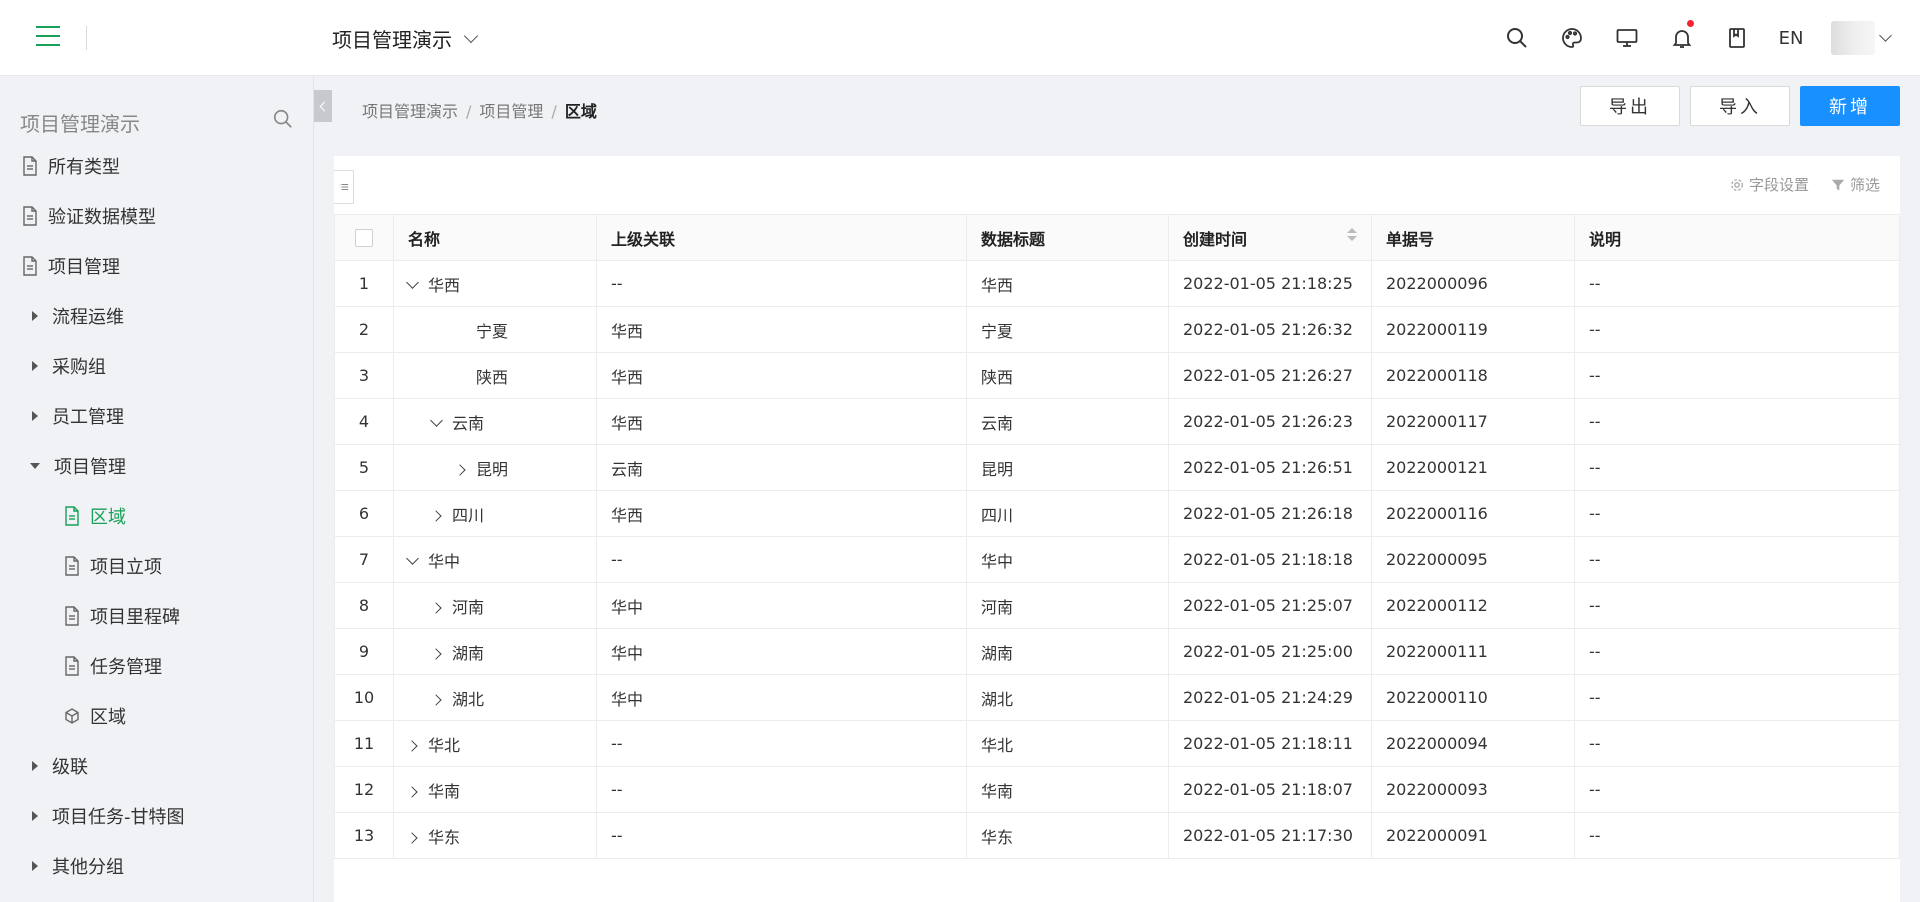 The image size is (1920, 902). I want to click on name-cell: 四川, so click(495, 513).